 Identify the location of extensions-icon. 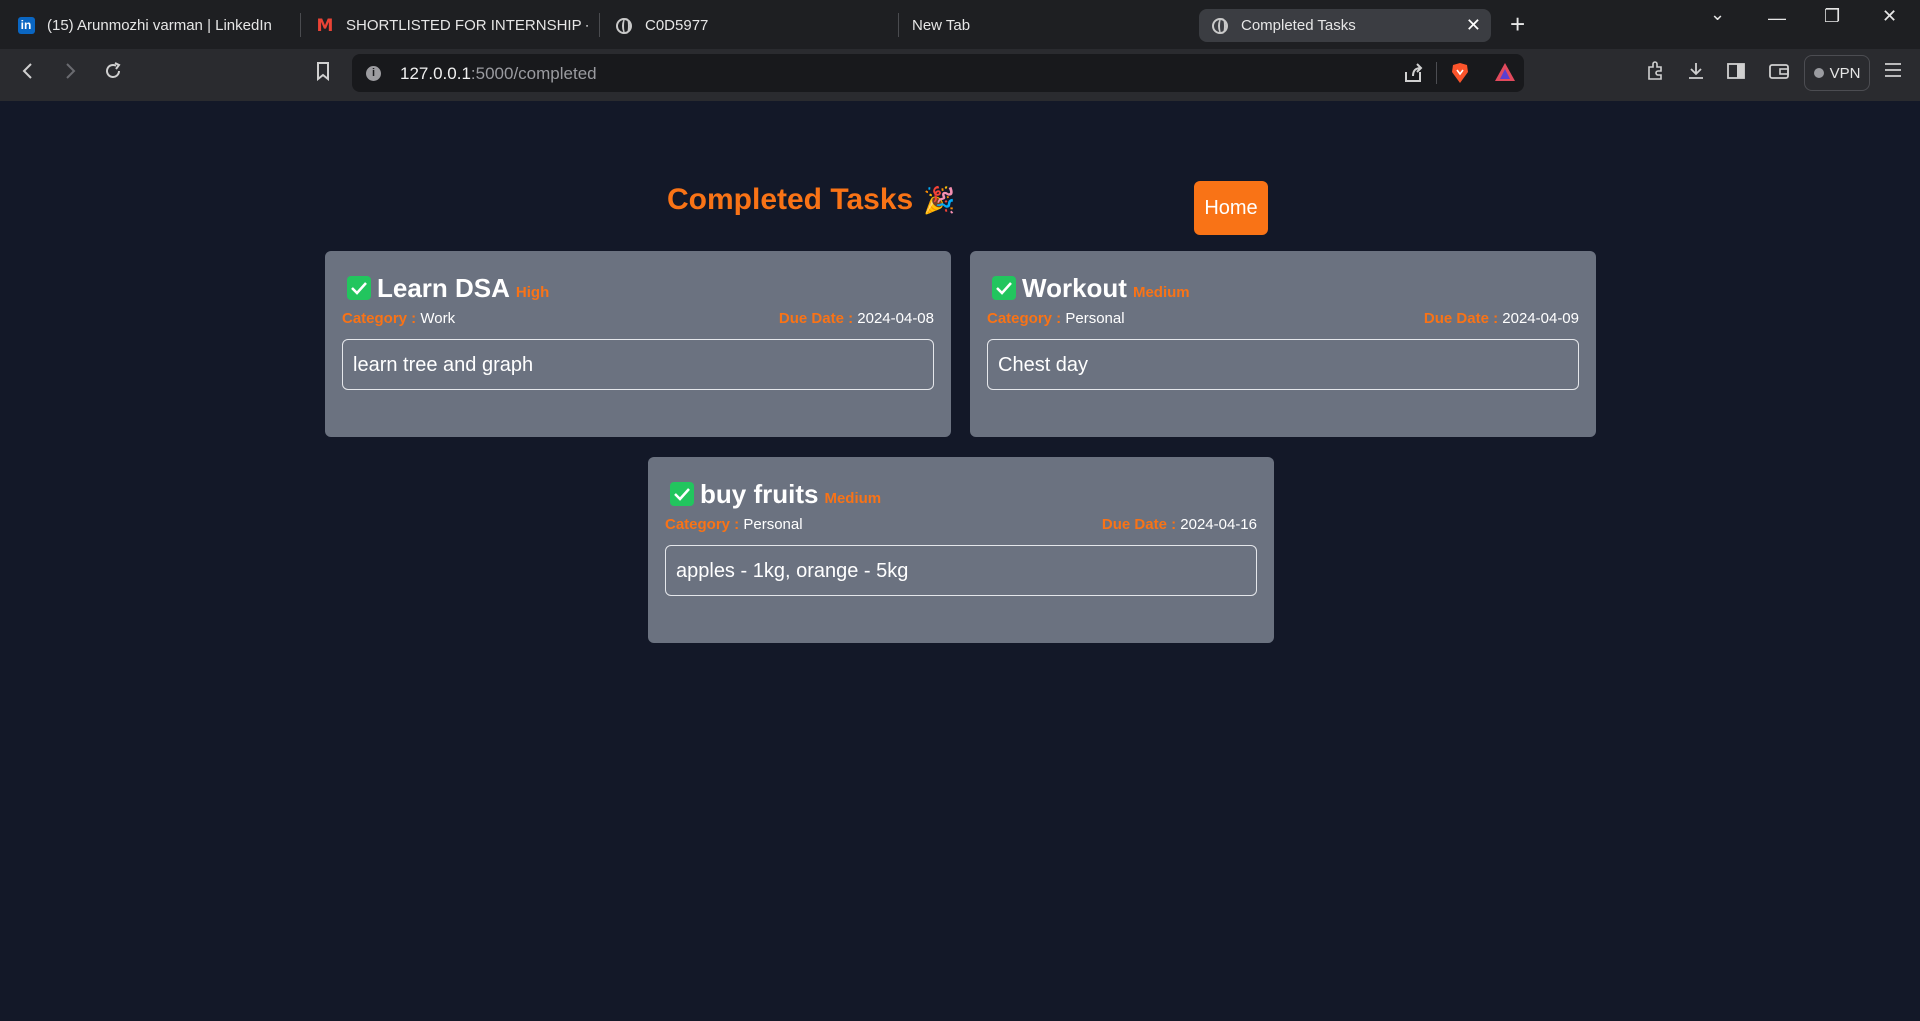
(1655, 74).